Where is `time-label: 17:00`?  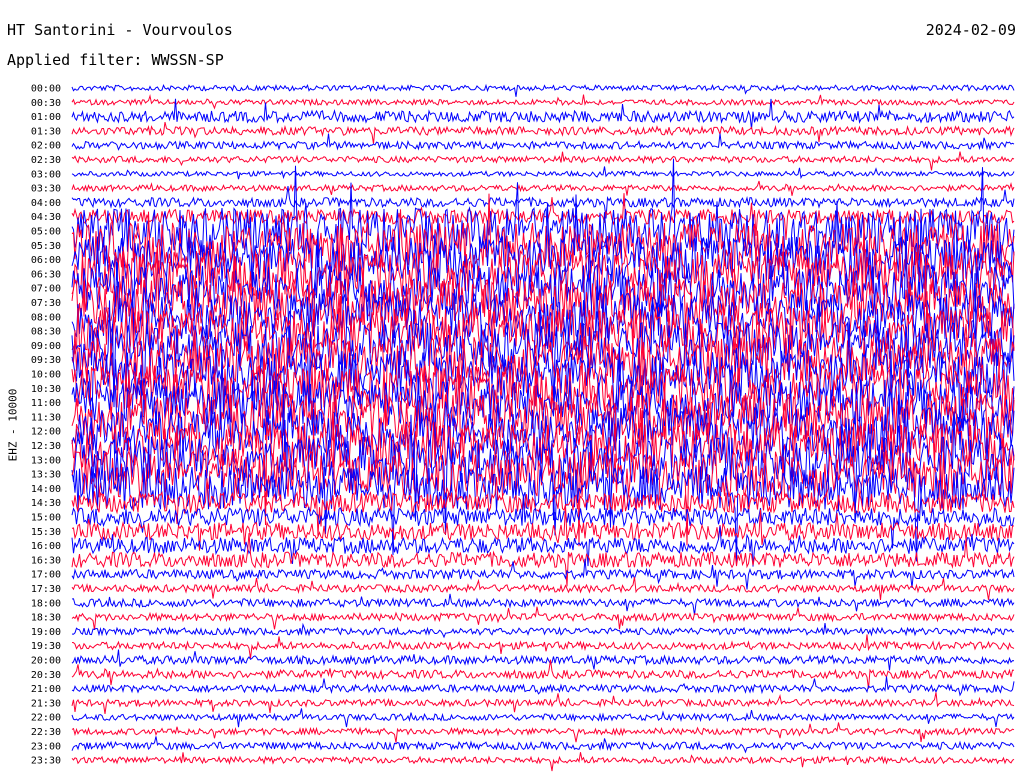 time-label: 17:00 is located at coordinates (46, 575).